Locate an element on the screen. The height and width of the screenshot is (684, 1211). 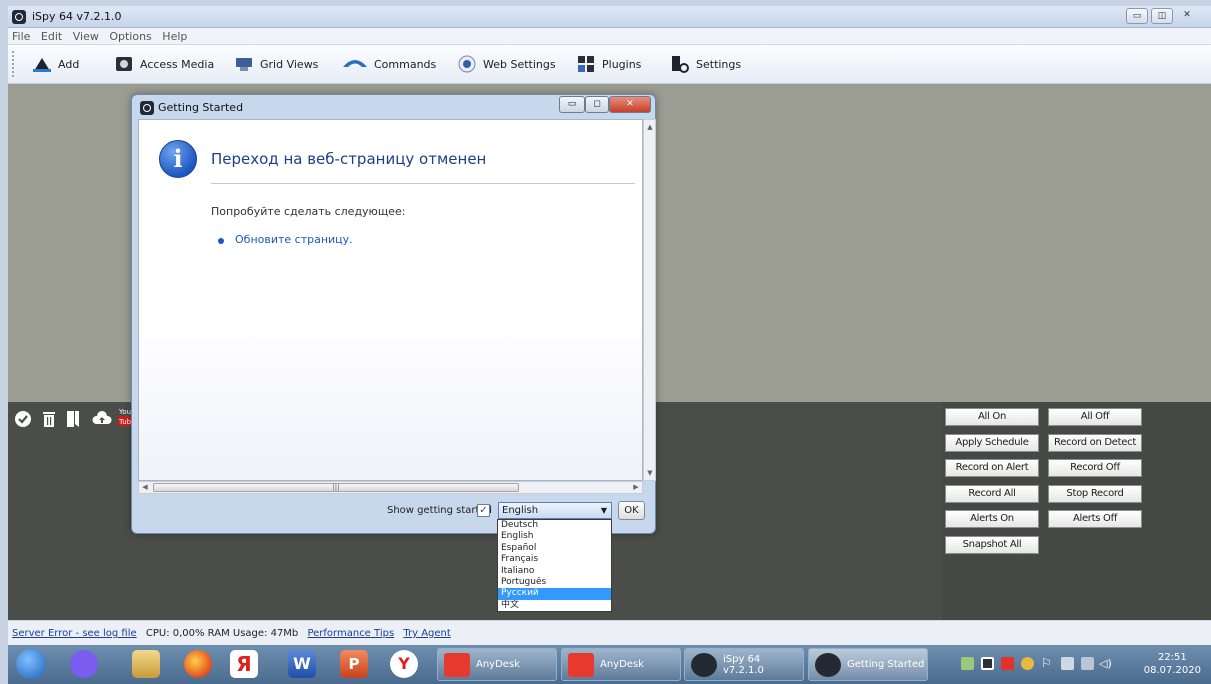
record-all-button: Record All is located at coordinates (992, 494).